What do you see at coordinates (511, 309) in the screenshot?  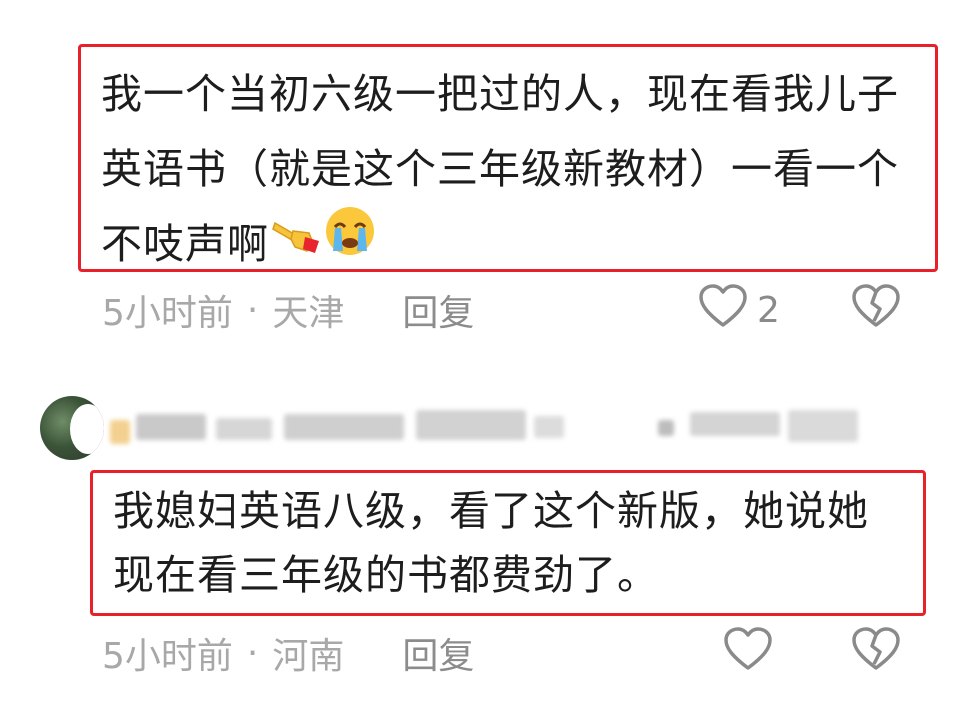 I see `comment-1-meta: 5小时前 · 天津 回复 2` at bounding box center [511, 309].